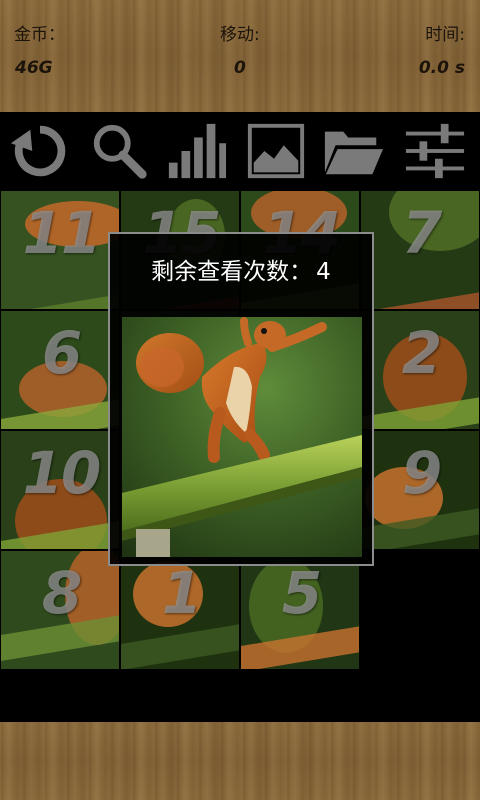 The width and height of the screenshot is (480, 800). What do you see at coordinates (232, 272) in the screenshot?
I see `dialog-title-text: 剩余查看次数：` at bounding box center [232, 272].